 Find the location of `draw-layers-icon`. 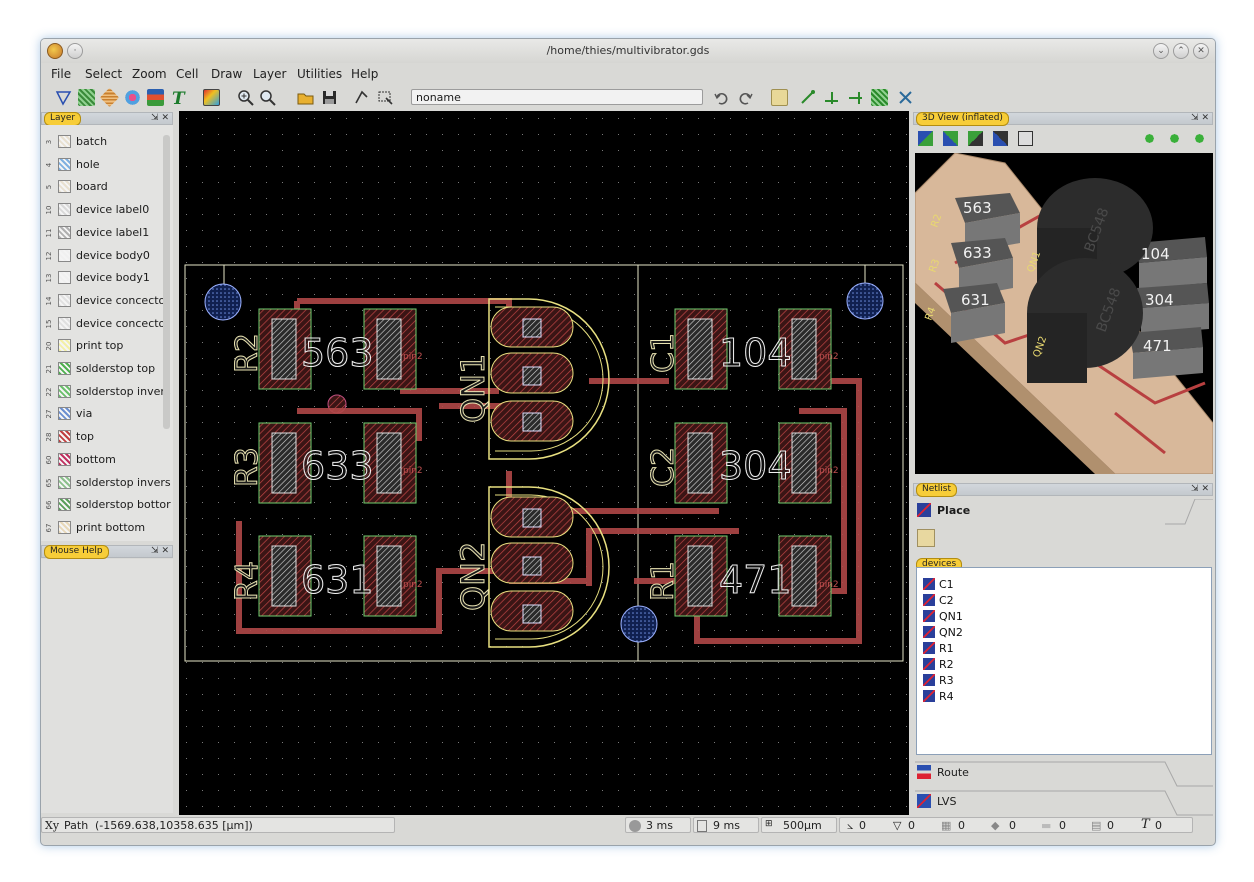

draw-layers-icon is located at coordinates (155, 97).